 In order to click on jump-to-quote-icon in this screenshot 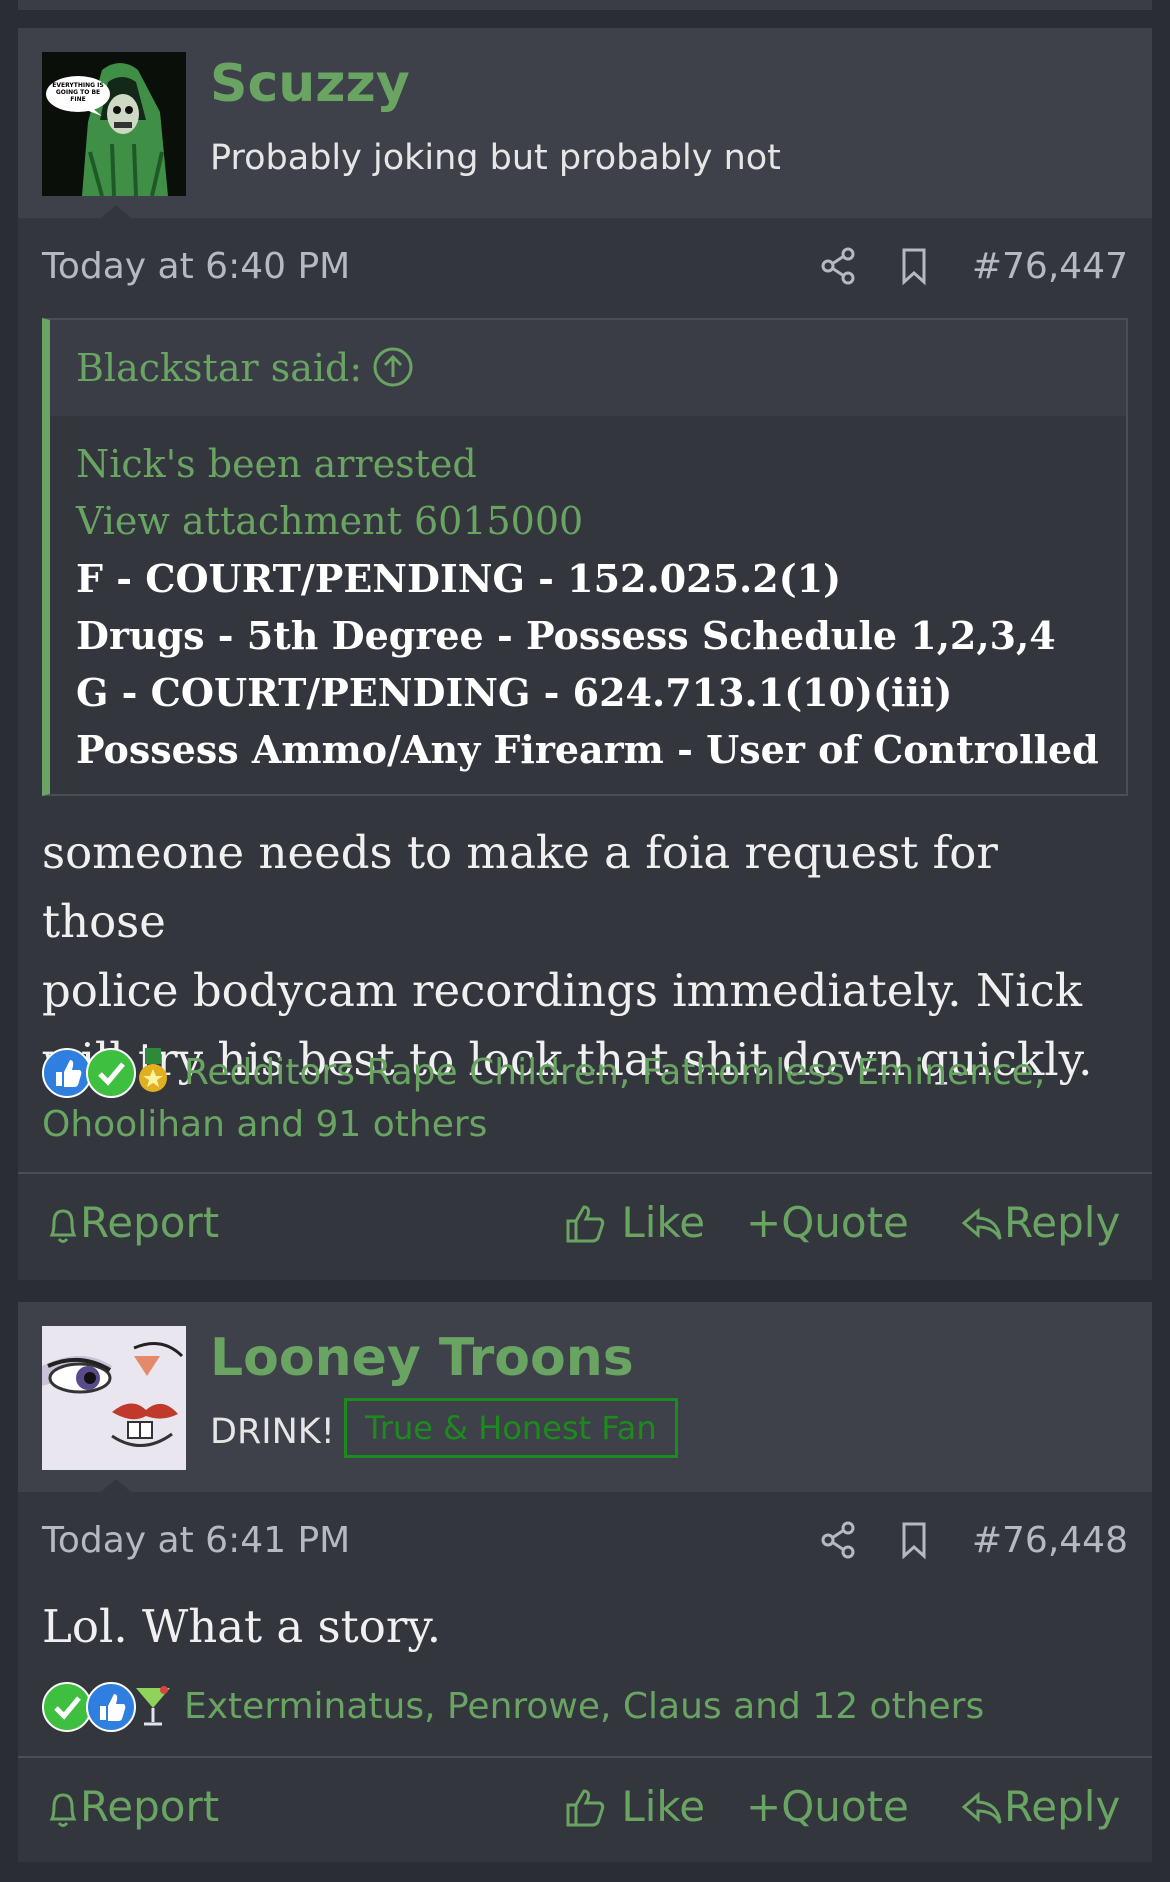, I will do `click(393, 367)`.